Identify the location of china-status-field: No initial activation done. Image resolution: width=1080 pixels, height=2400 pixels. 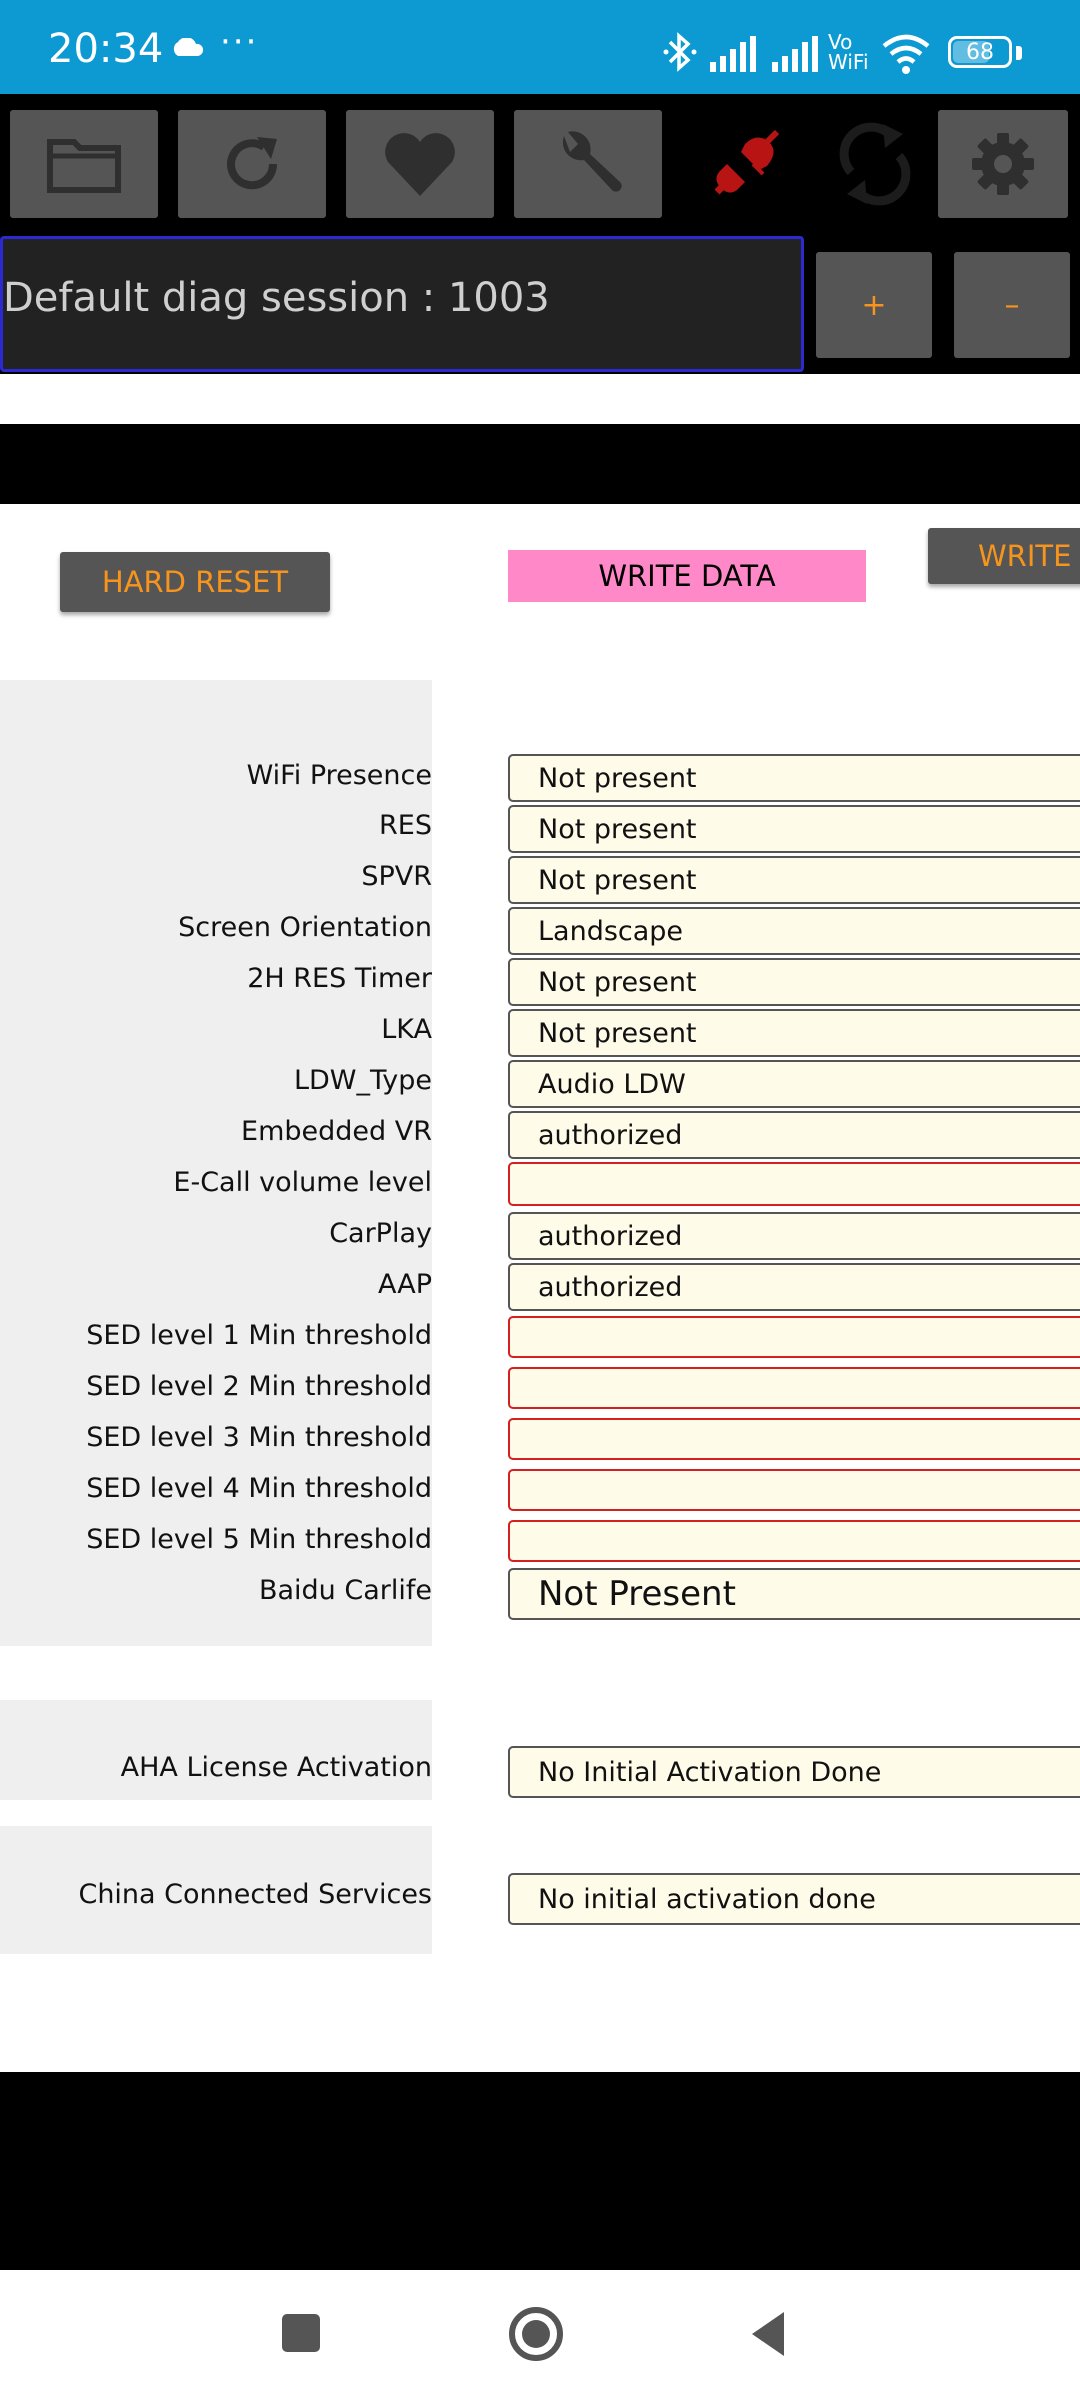
(794, 1899).